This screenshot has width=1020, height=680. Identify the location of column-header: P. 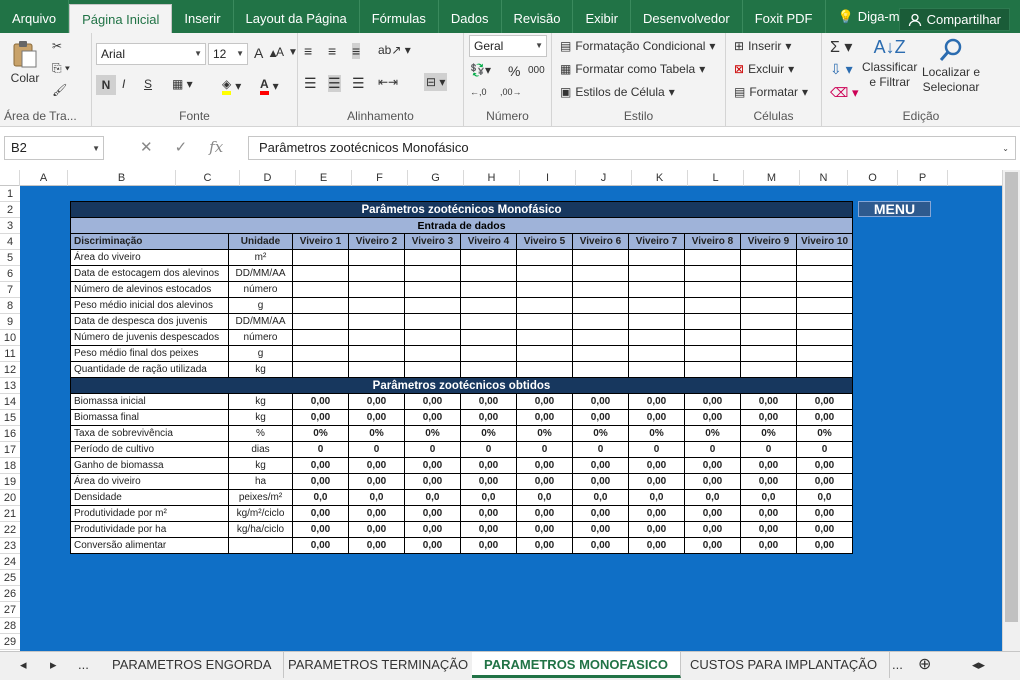
(923, 178).